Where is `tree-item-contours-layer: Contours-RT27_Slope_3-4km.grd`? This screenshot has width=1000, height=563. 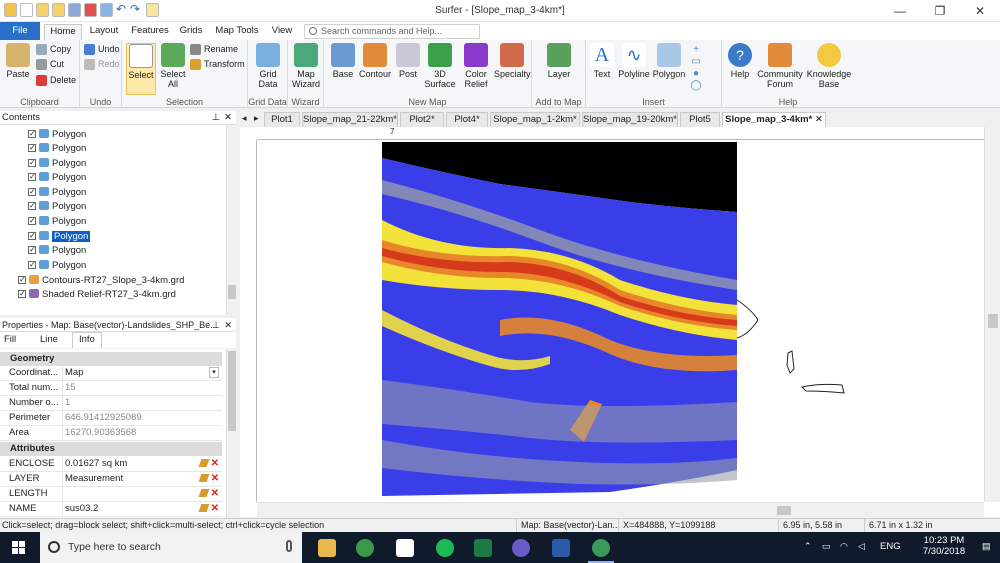 tree-item-contours-layer: Contours-RT27_Slope_3-4km.grd is located at coordinates (101, 280).